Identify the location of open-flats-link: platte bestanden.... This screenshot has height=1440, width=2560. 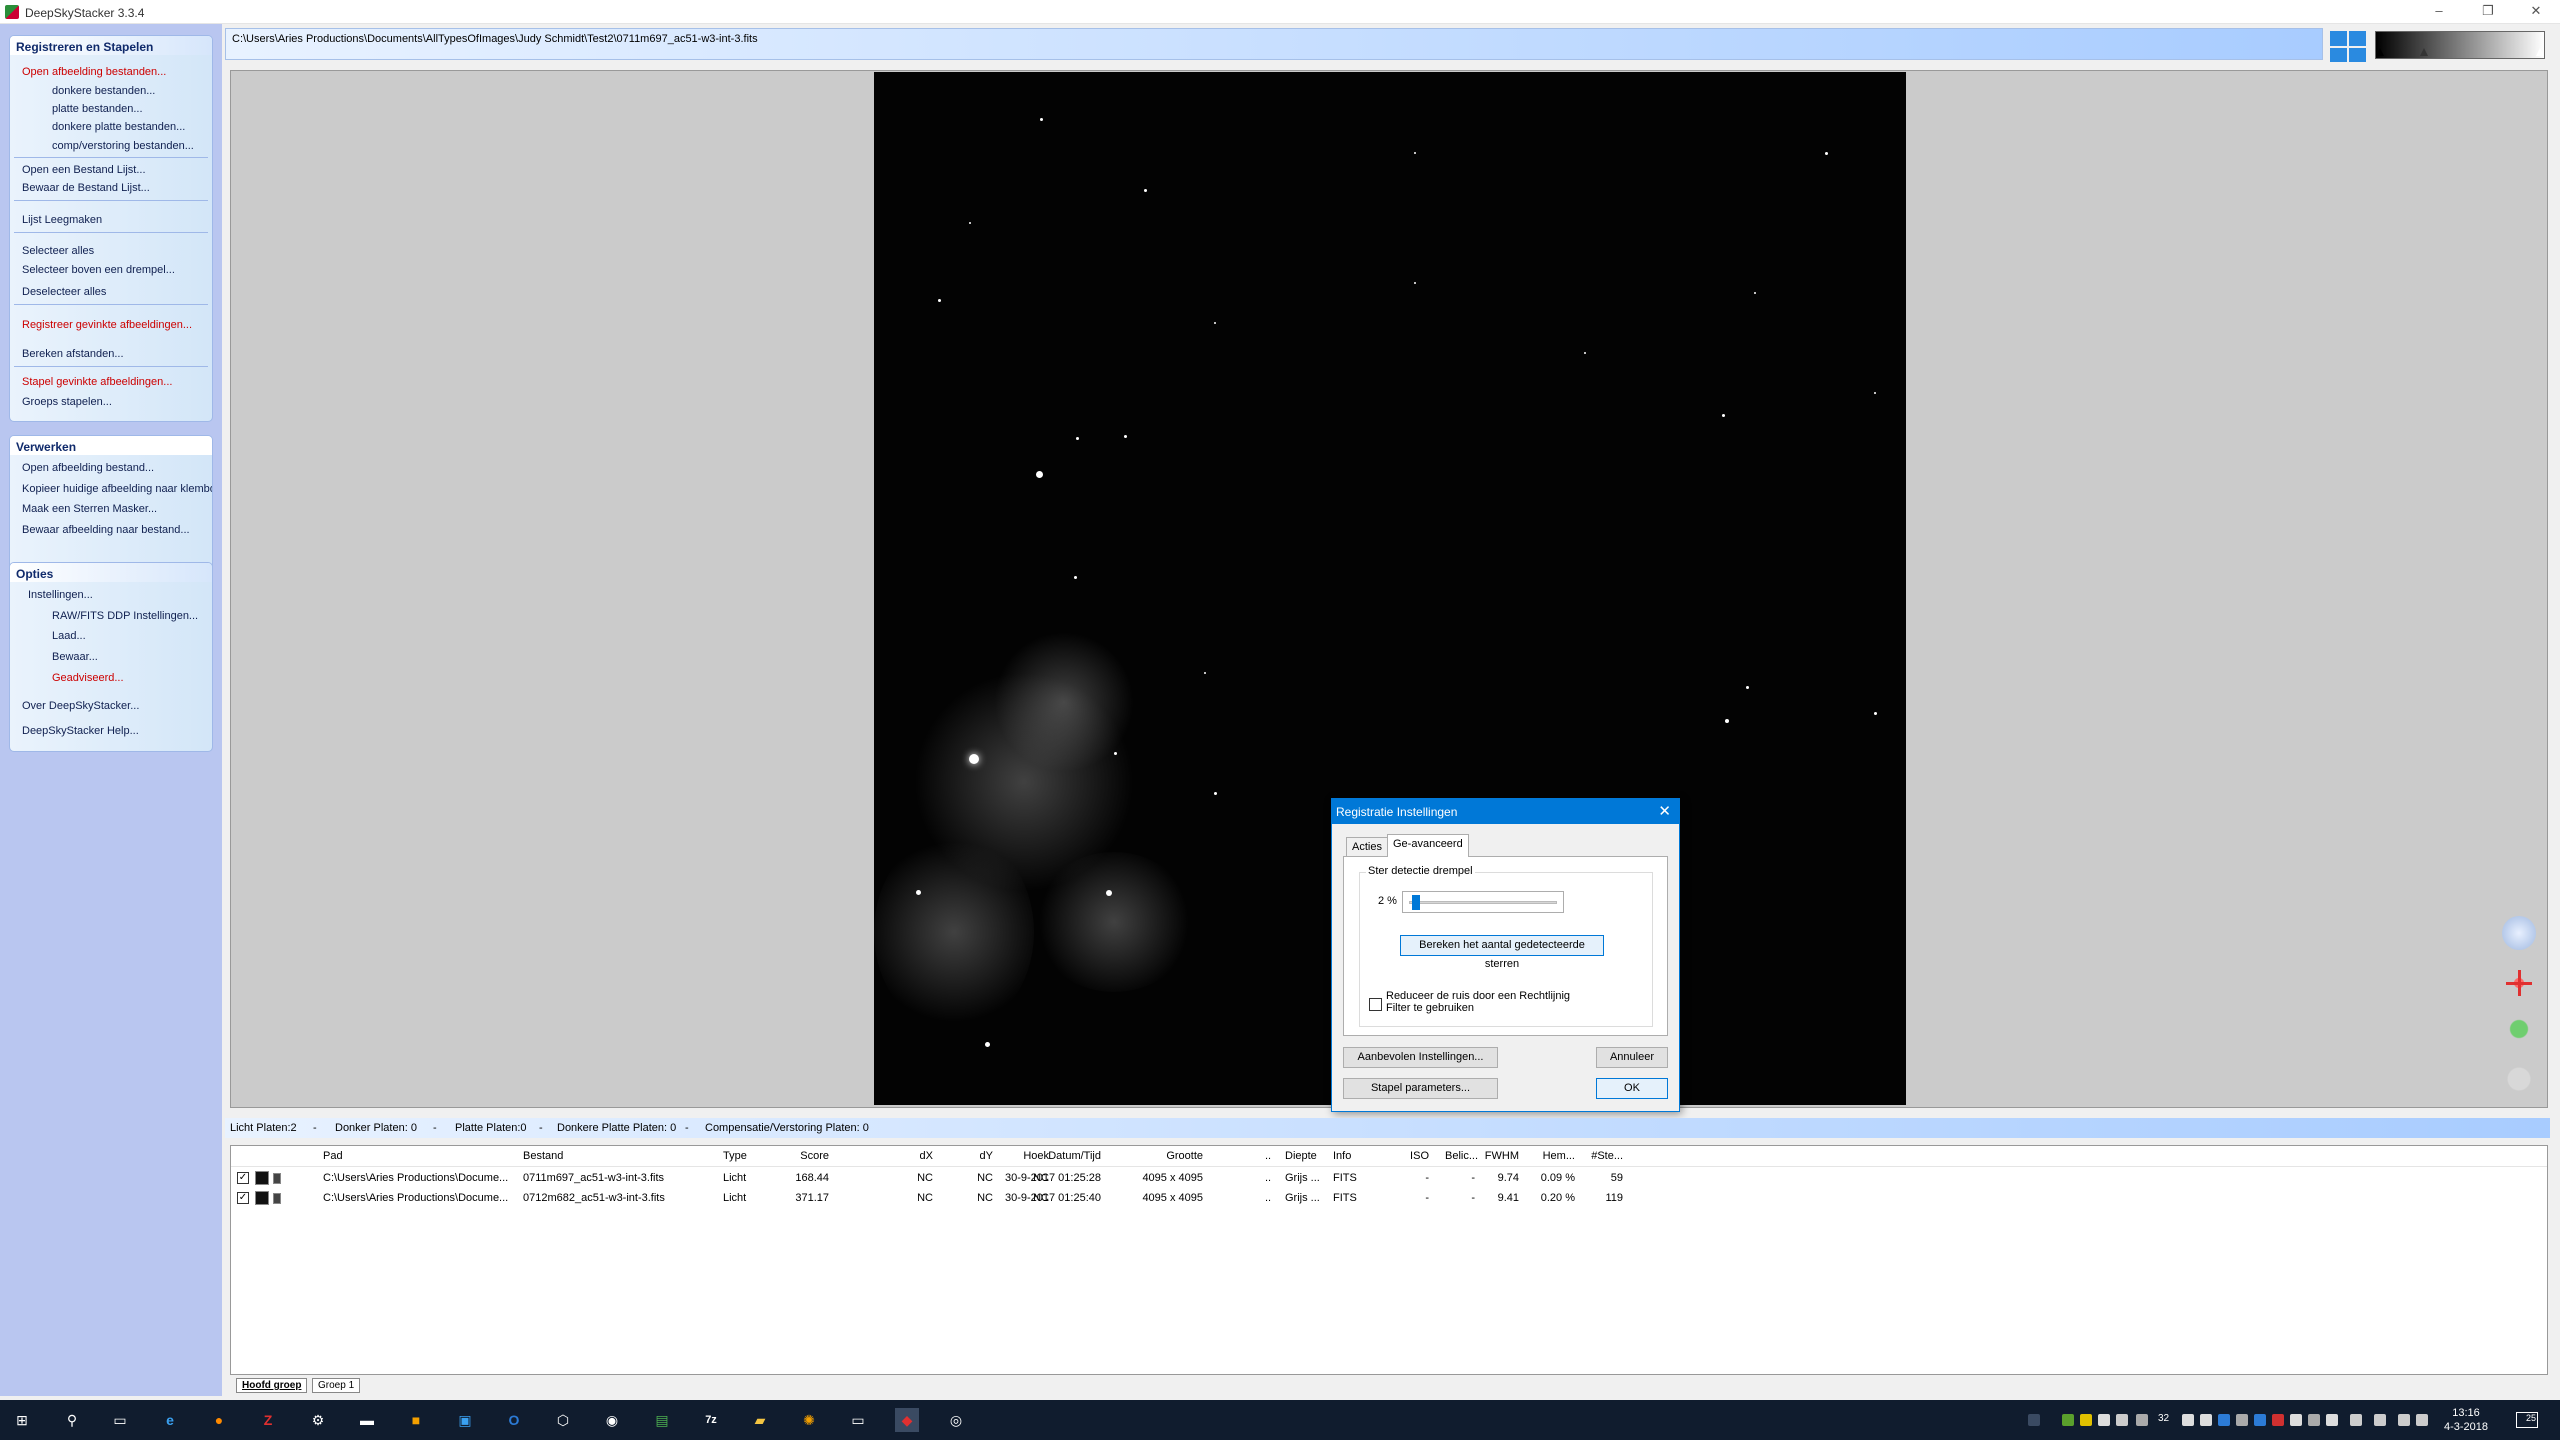
(97, 109).